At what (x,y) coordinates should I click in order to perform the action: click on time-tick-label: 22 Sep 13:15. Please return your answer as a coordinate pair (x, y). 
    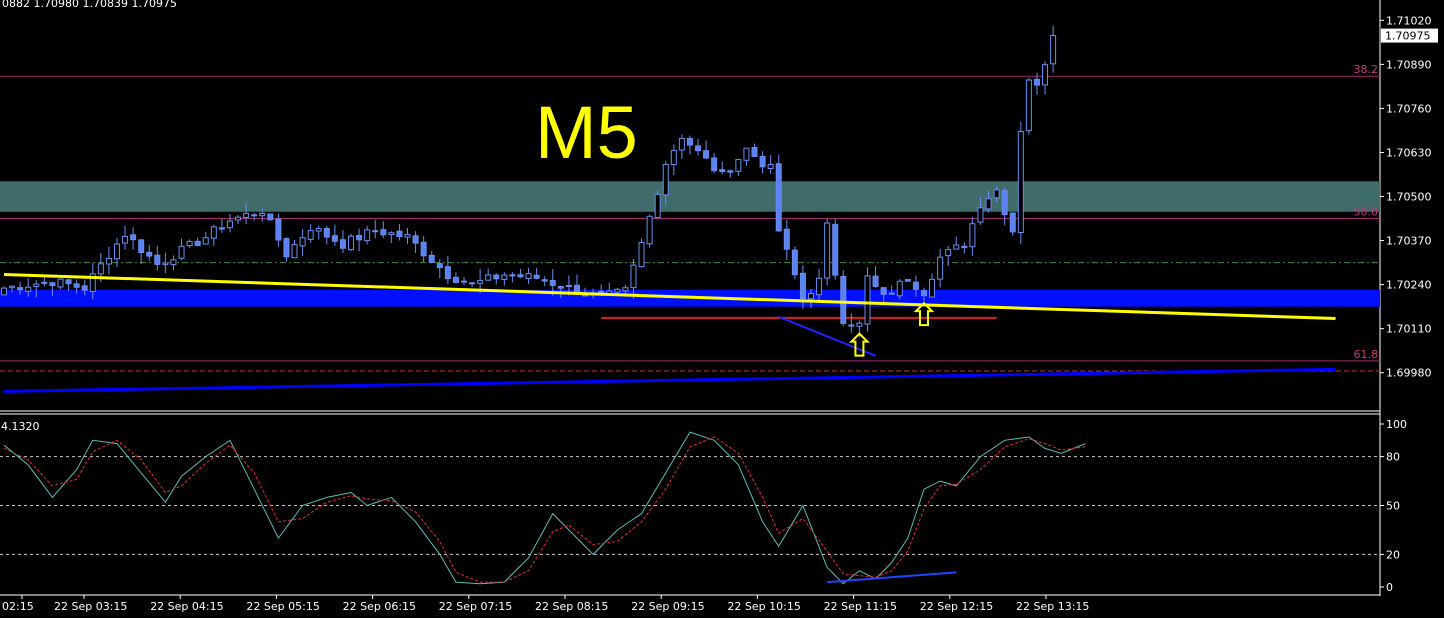
    Looking at the image, I should click on (1052, 606).